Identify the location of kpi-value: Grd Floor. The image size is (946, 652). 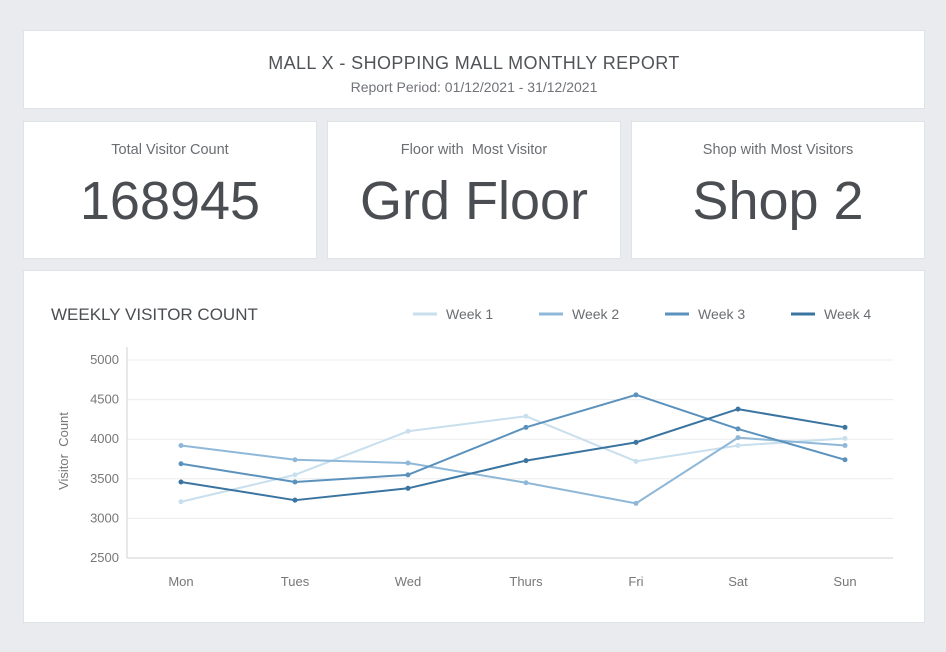
(474, 201).